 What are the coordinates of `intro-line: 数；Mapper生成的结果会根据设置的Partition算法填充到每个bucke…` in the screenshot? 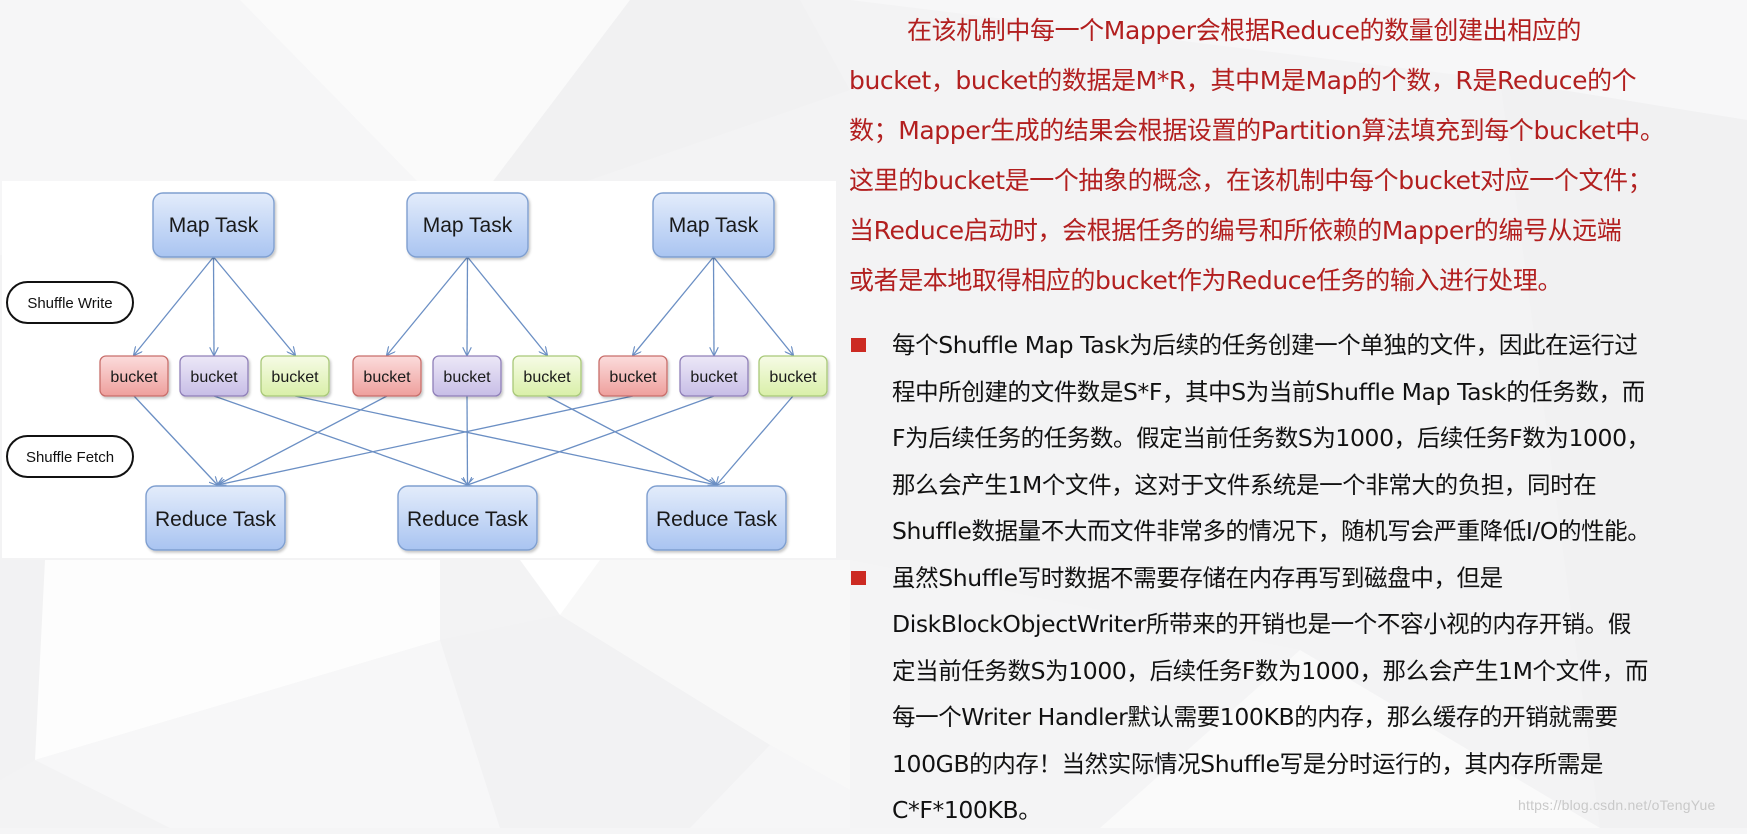 It's located at (1257, 130).